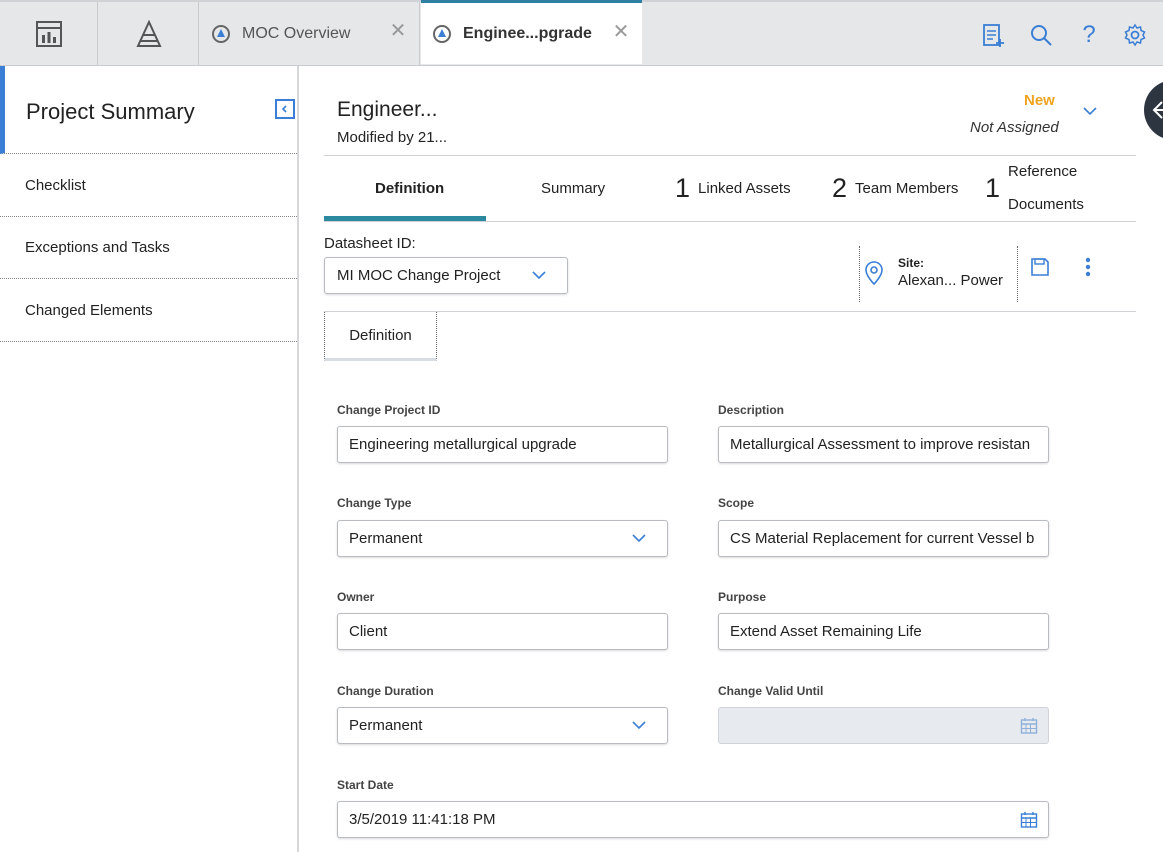 This screenshot has height=852, width=1163. Describe the element at coordinates (950, 280) in the screenshot. I see `site-value: Alexan... Power` at that location.